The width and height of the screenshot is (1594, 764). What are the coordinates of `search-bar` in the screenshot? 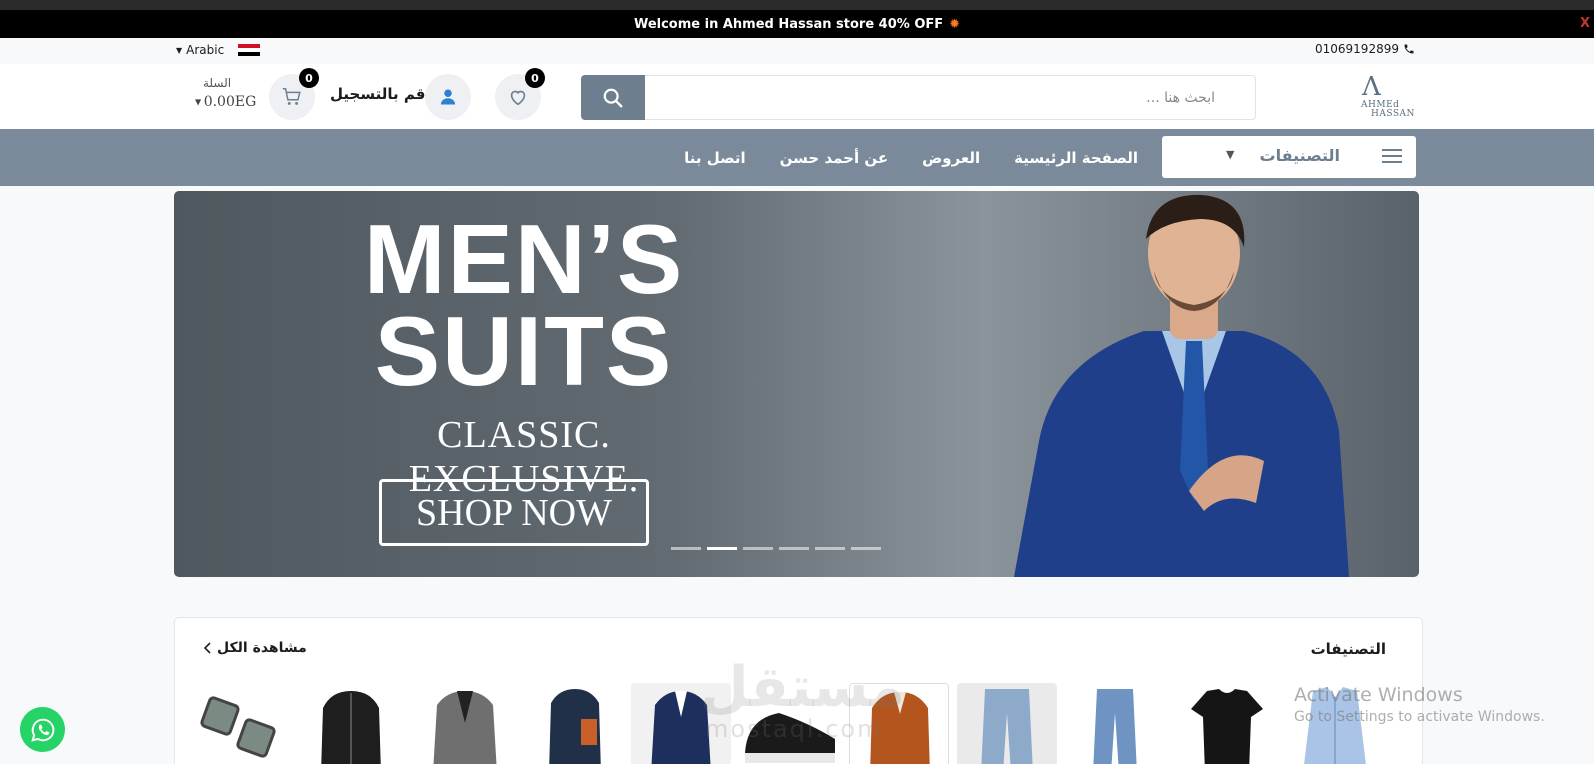 It's located at (918, 97).